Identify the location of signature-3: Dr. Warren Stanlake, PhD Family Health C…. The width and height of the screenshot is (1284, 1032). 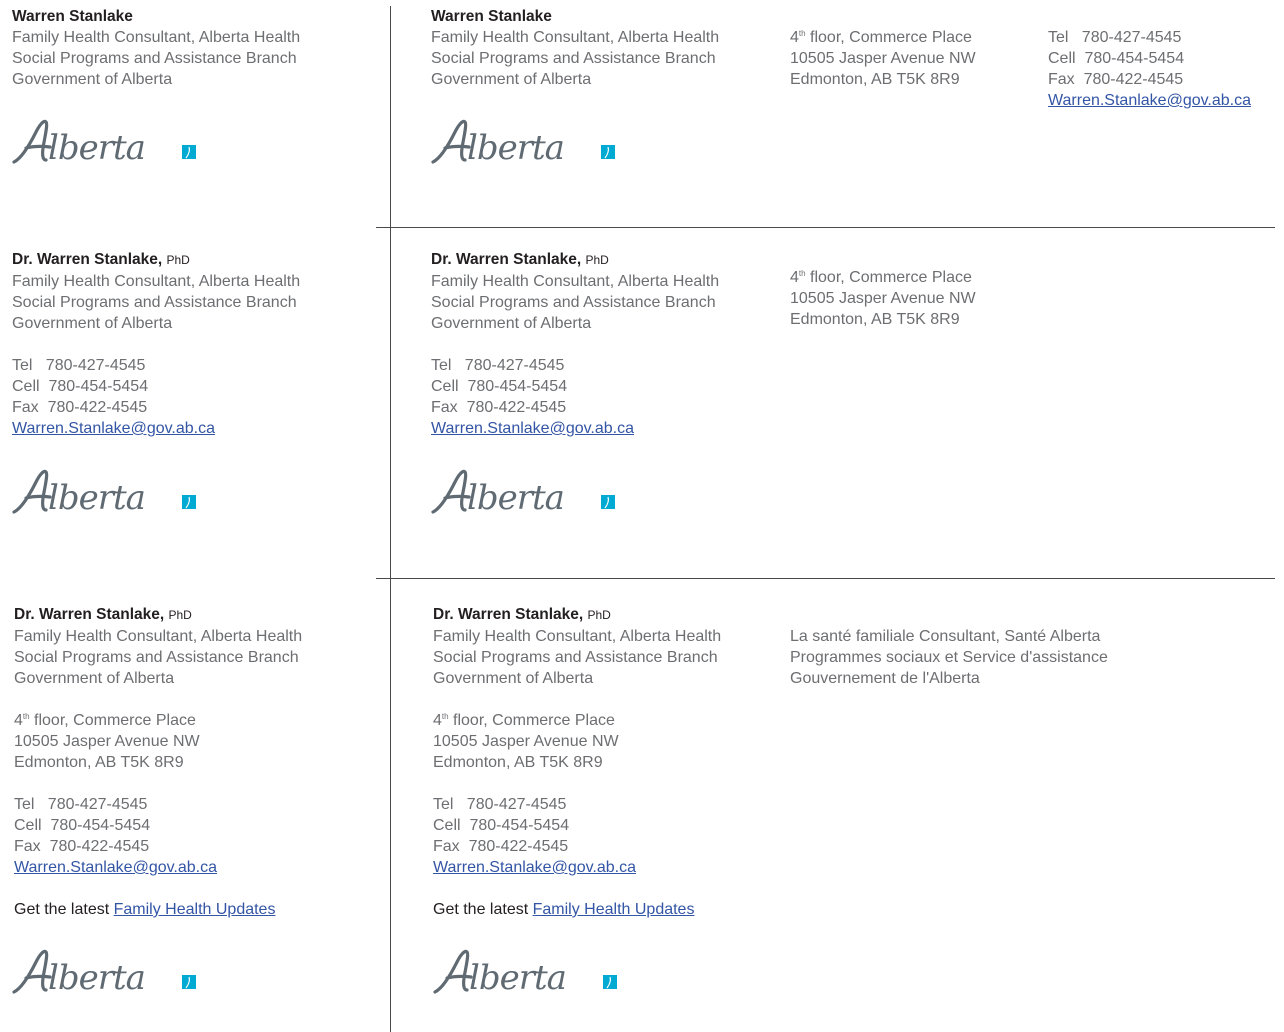
(156, 344).